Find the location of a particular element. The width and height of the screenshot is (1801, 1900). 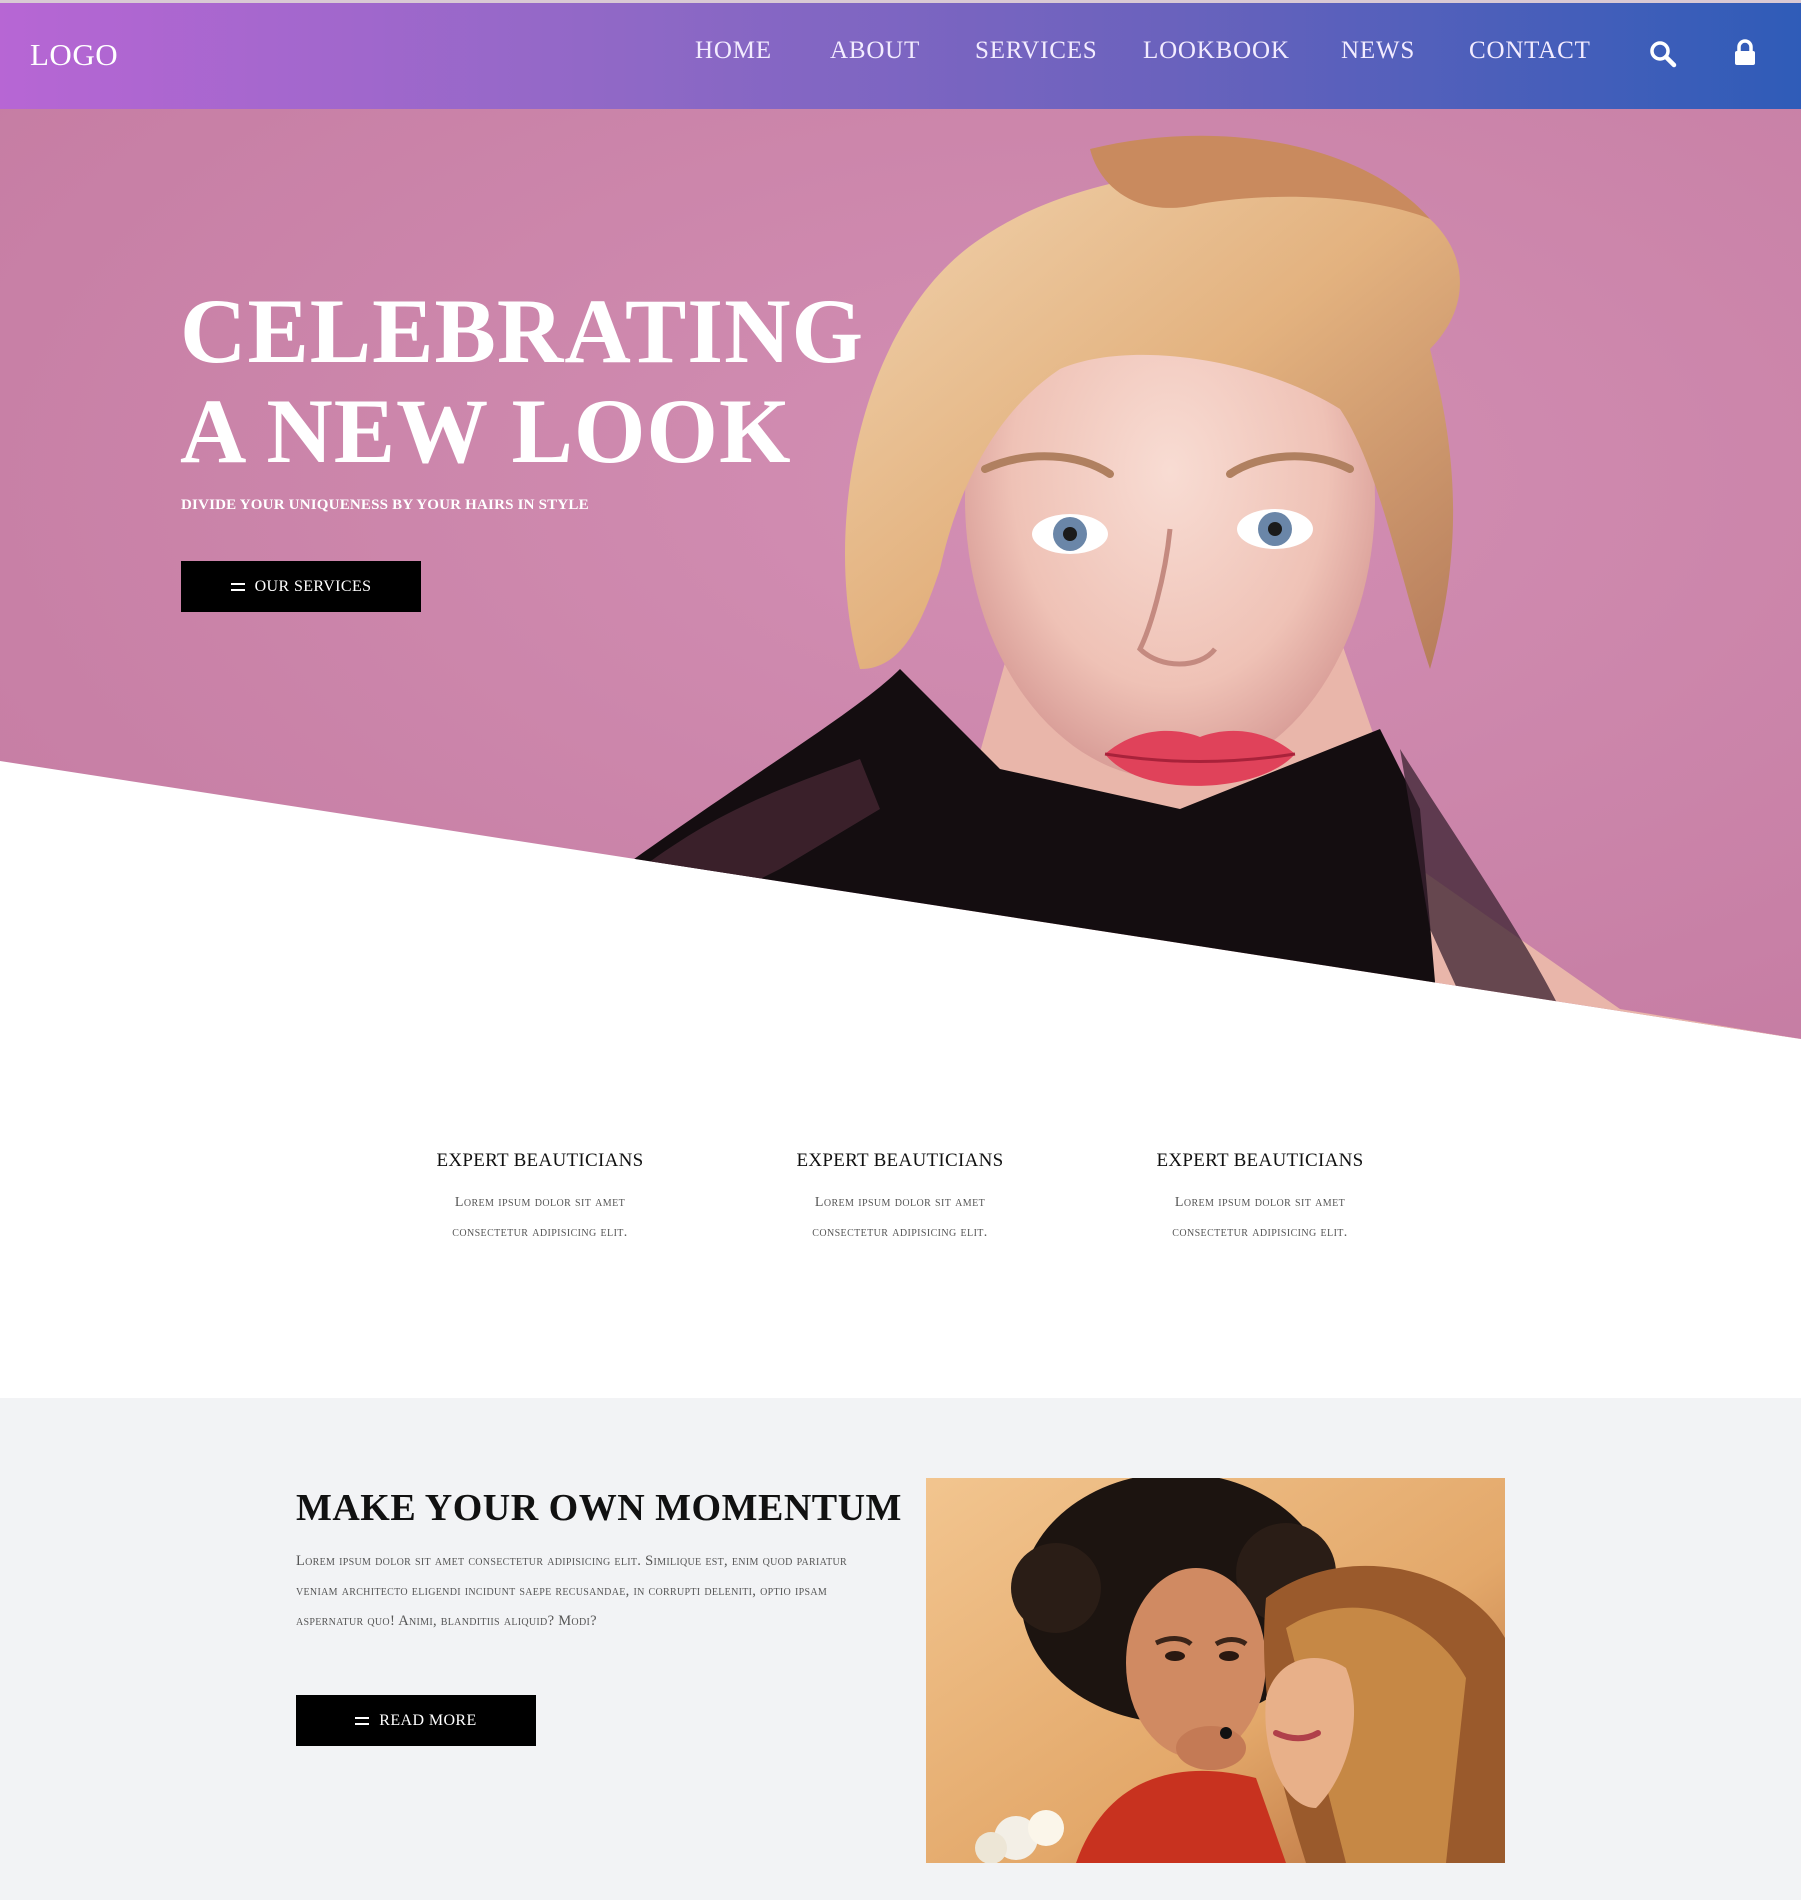

our-services-button: OUR SERVICES is located at coordinates (301, 586).